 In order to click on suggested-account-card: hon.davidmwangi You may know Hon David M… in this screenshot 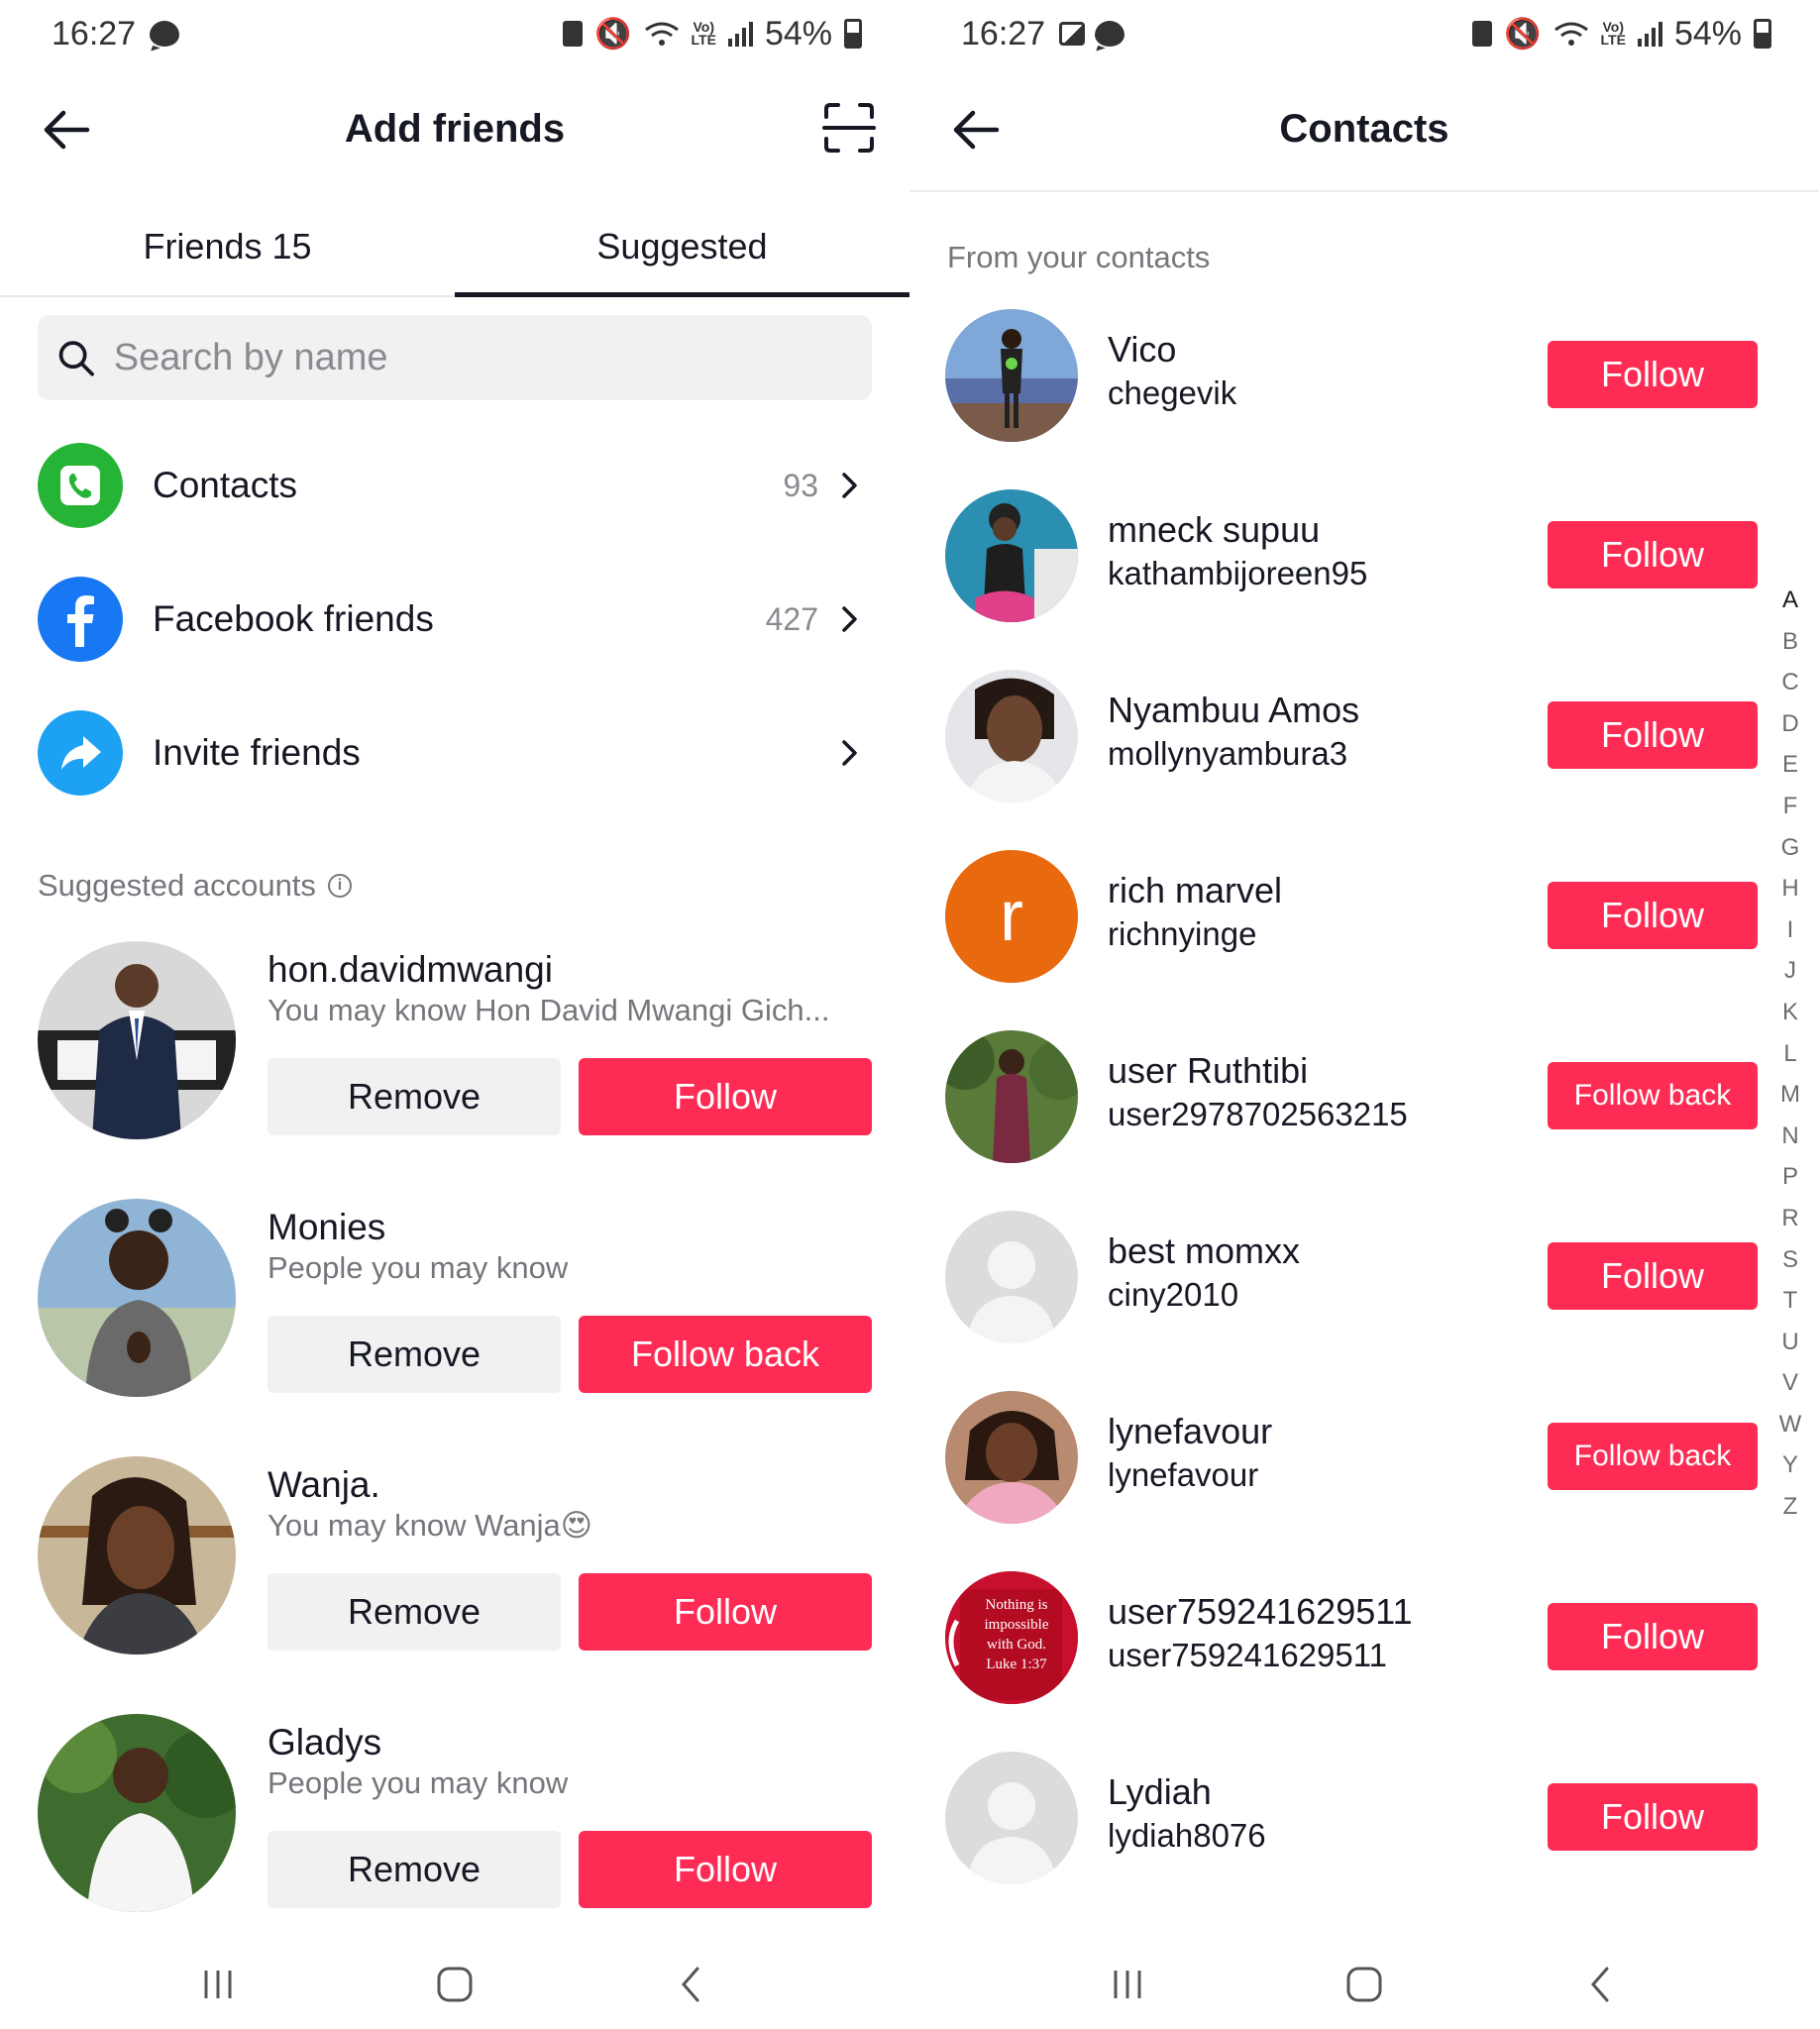, I will do `click(455, 1045)`.